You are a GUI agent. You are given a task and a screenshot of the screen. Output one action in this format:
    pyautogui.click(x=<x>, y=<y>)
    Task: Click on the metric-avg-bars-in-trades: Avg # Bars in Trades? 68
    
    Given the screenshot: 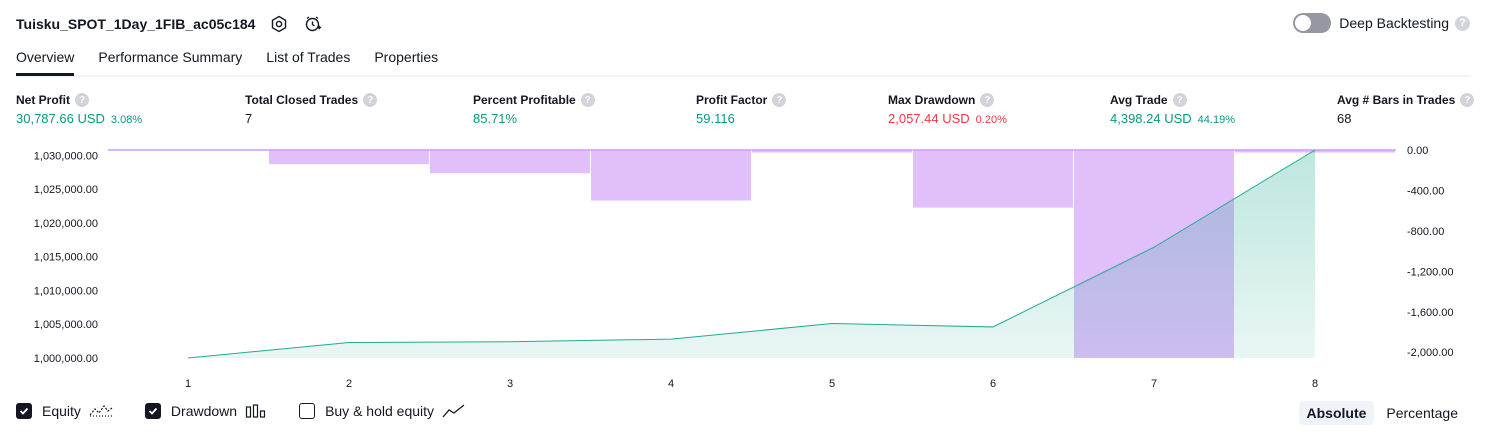 What is the action you would take?
    pyautogui.click(x=1406, y=109)
    